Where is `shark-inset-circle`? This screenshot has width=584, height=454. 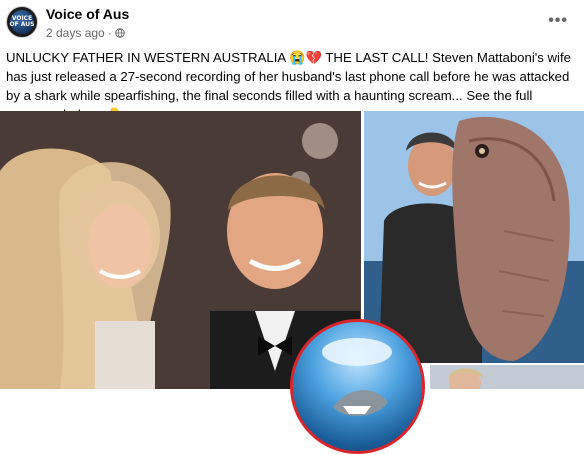 shark-inset-circle is located at coordinates (357, 386).